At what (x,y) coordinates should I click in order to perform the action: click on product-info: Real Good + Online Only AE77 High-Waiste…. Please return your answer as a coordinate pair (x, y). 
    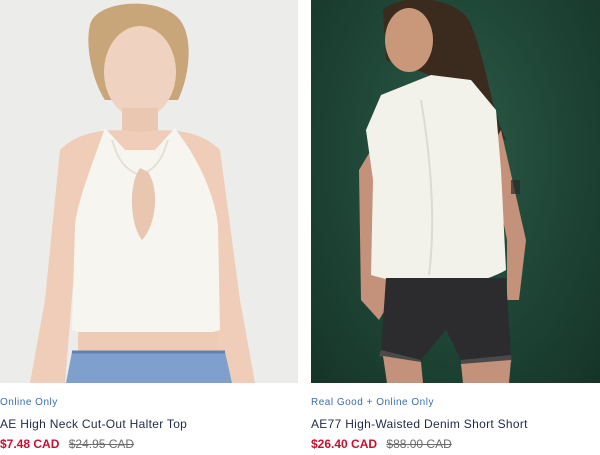
    Looking at the image, I should click on (455, 418).